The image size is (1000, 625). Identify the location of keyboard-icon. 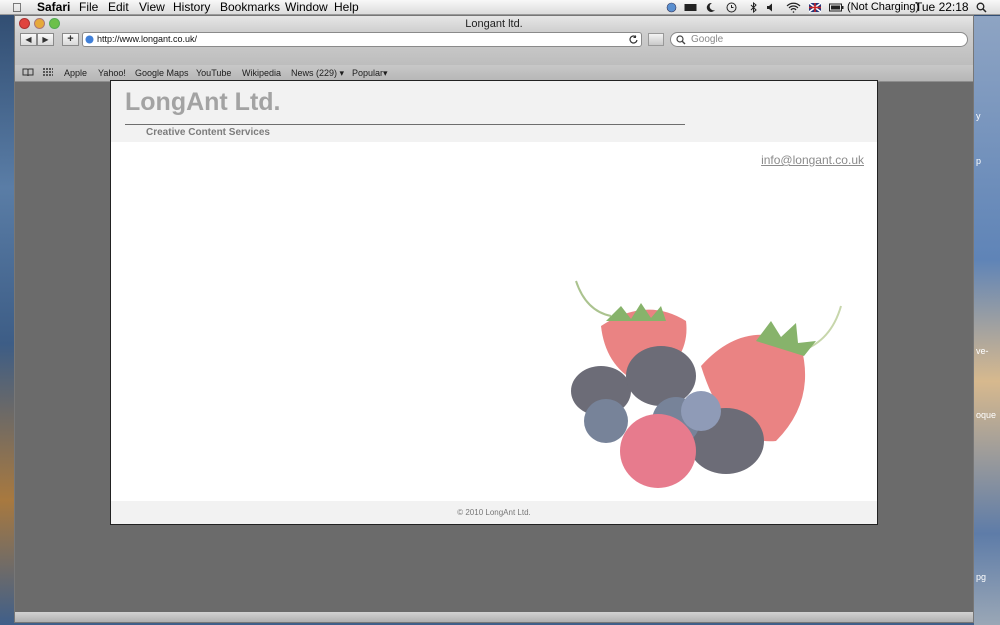
(690, 7).